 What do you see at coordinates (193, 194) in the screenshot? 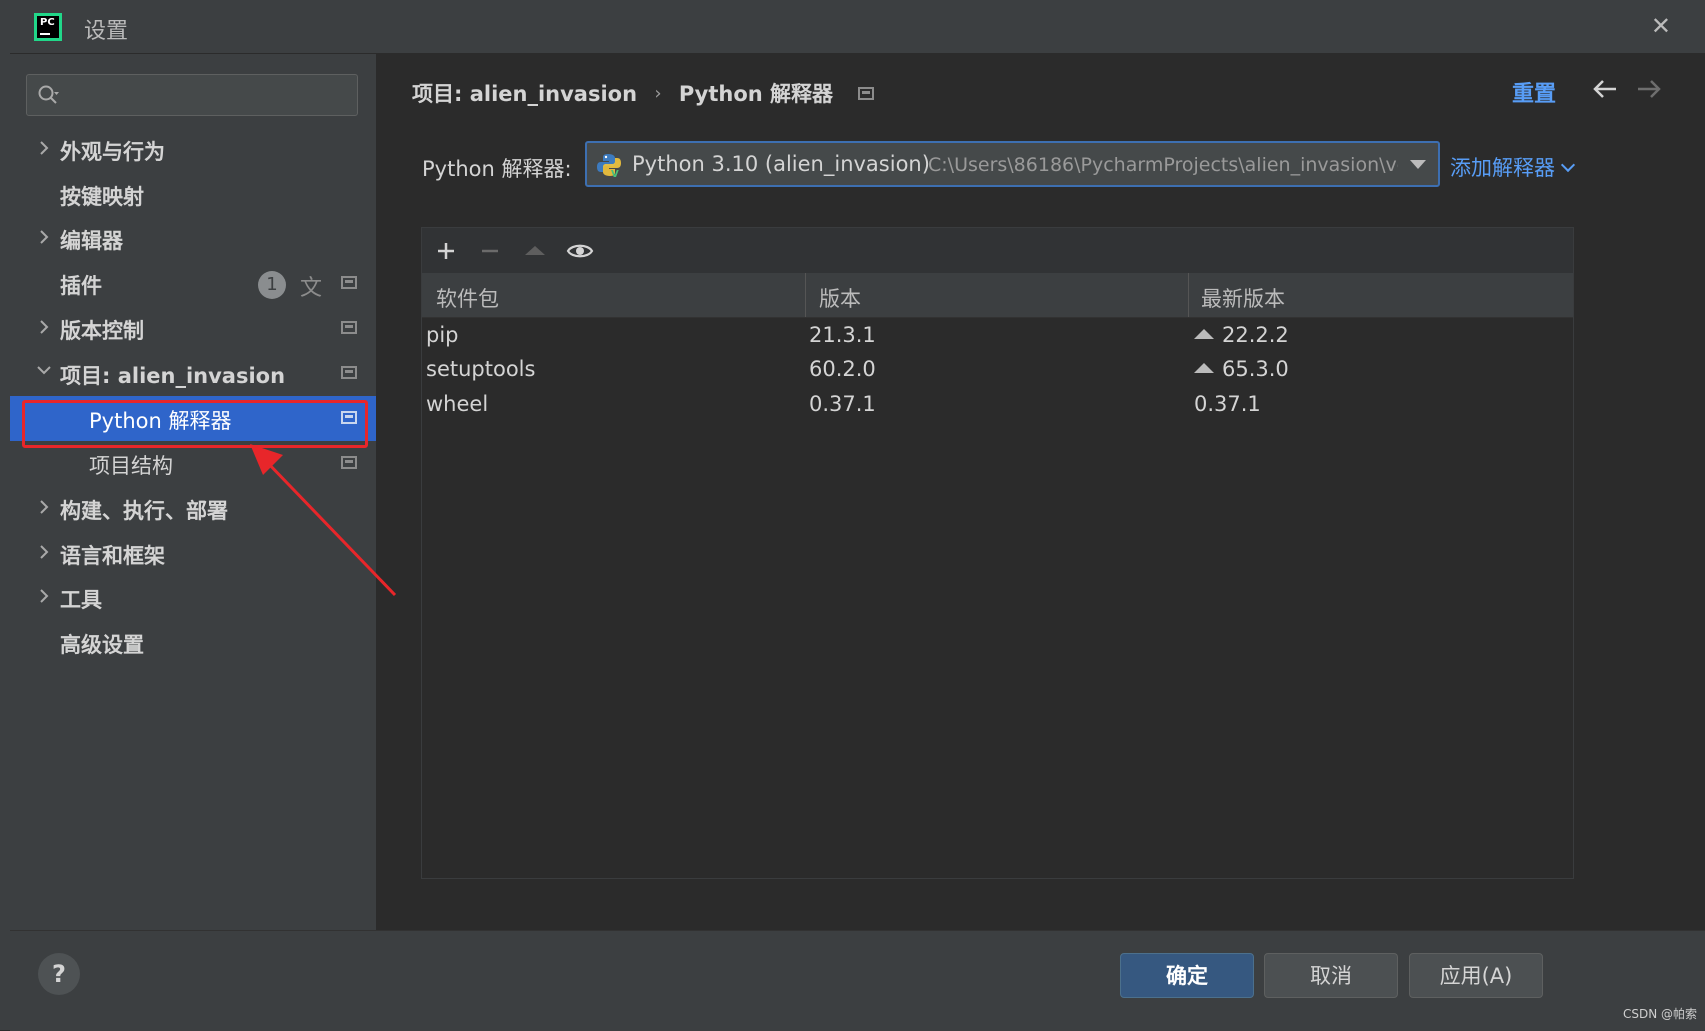
I see `sidebar-item-keymap: 按键映射` at bounding box center [193, 194].